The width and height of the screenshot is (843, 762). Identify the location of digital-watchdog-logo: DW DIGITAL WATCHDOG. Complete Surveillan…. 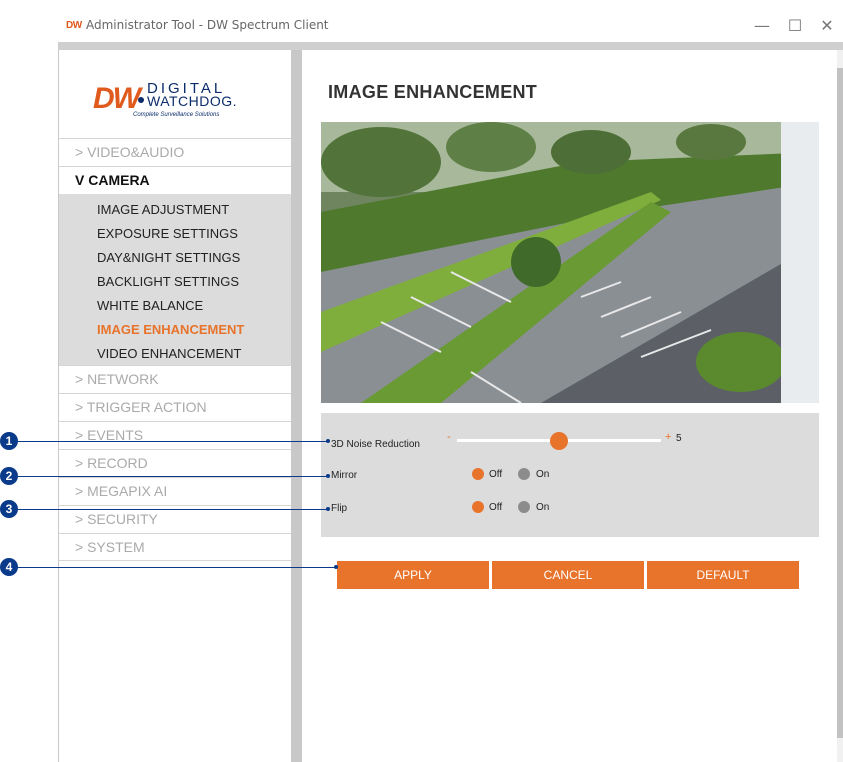
(178, 102).